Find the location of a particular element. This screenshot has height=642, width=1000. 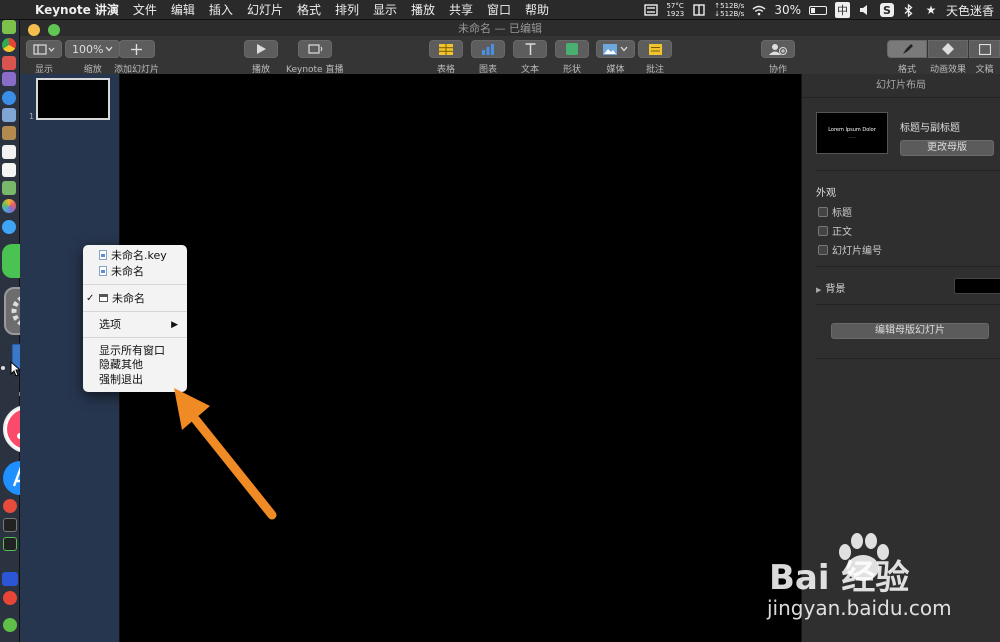

star-icon: ★ is located at coordinates (931, 10).